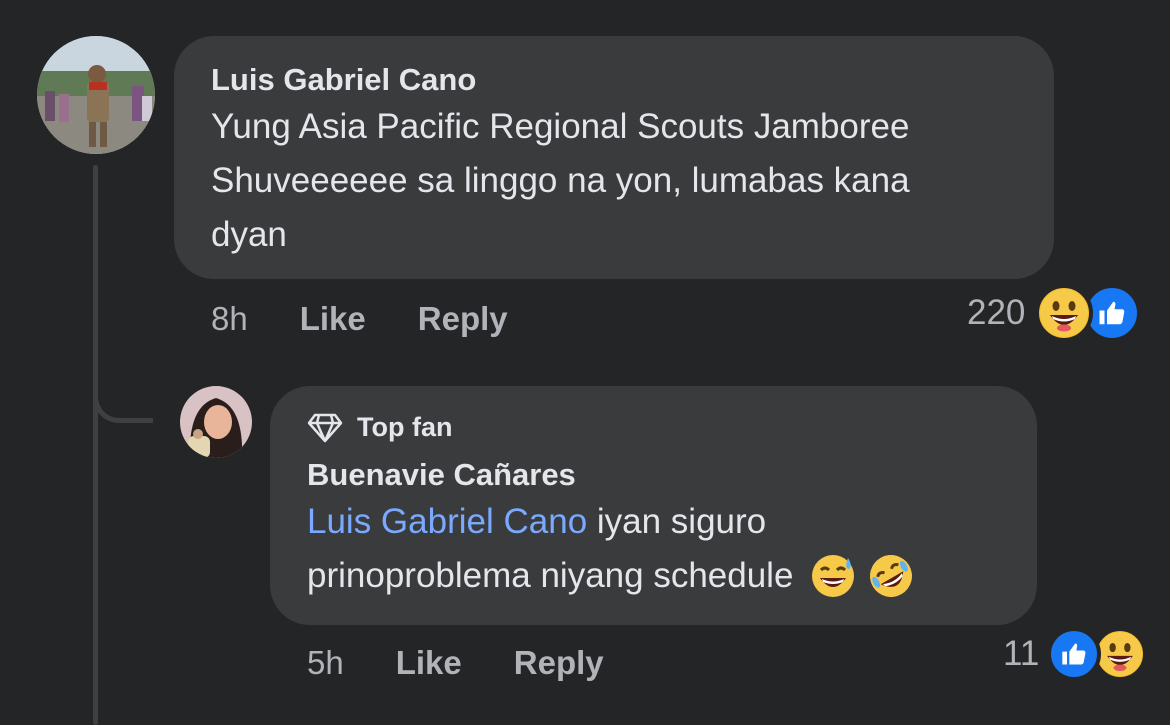  I want to click on sweat-smile-emoji, so click(833, 576).